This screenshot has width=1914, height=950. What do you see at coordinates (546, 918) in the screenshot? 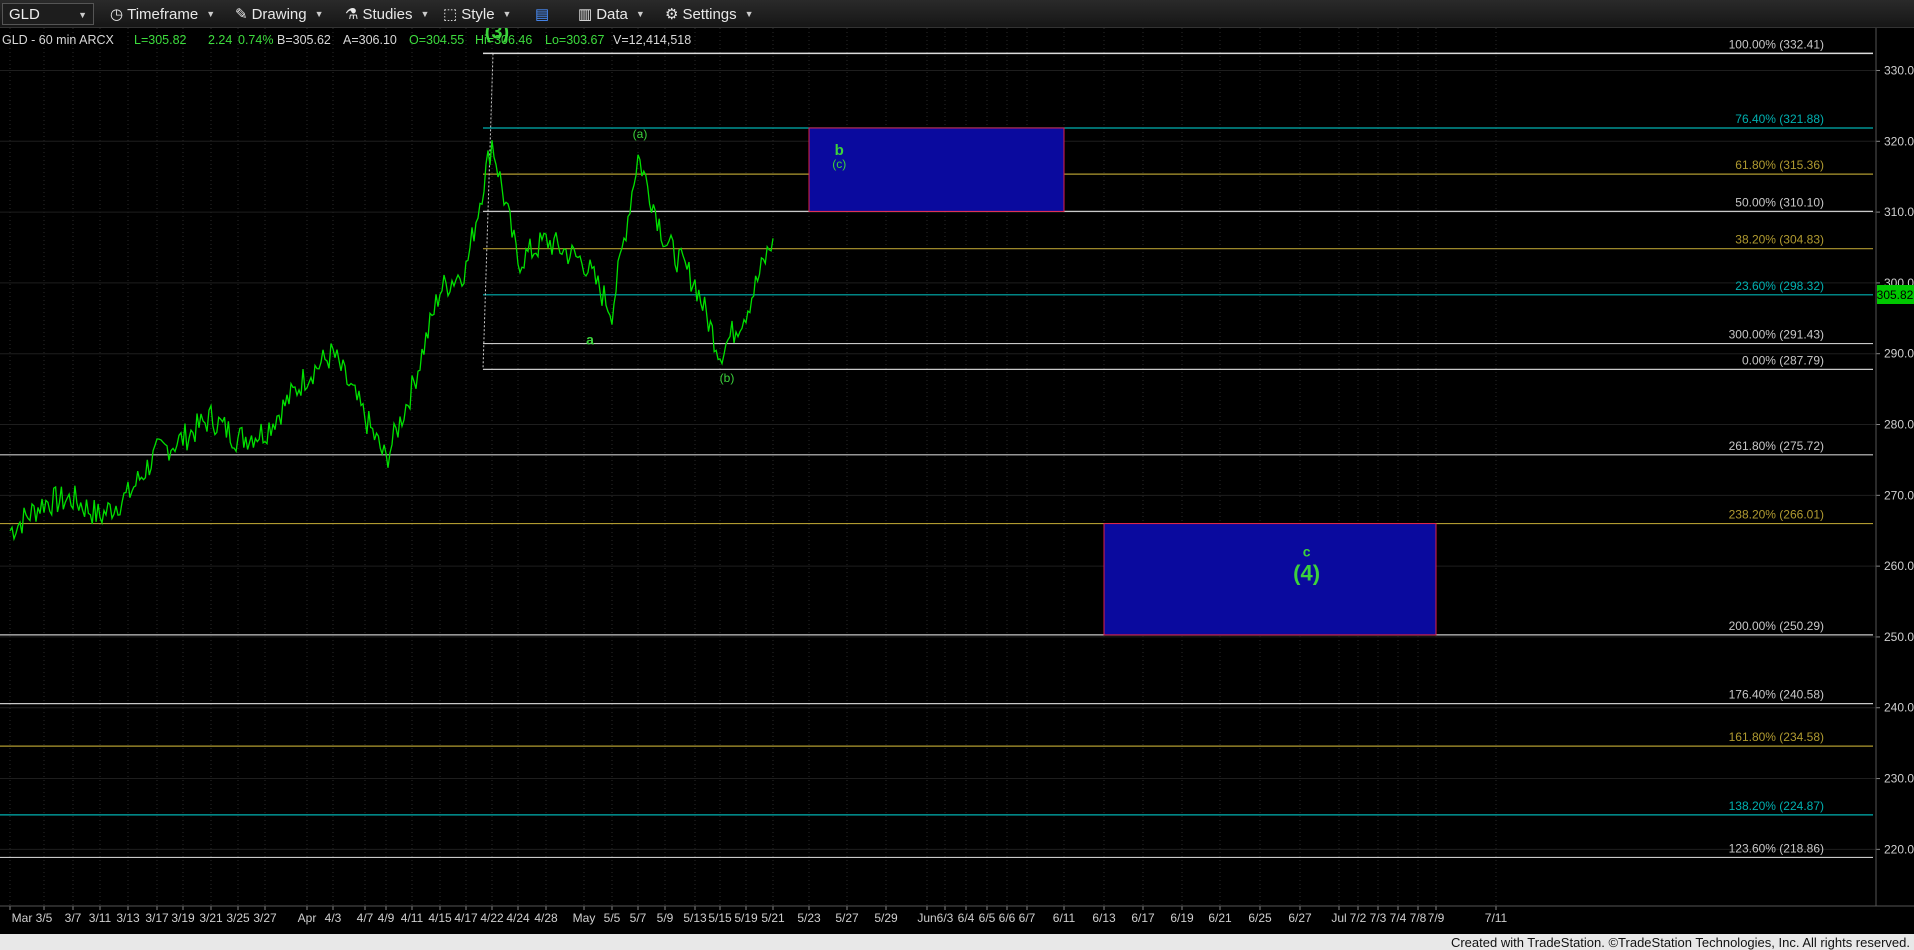
I see `x-tick-label: 4/28` at bounding box center [546, 918].